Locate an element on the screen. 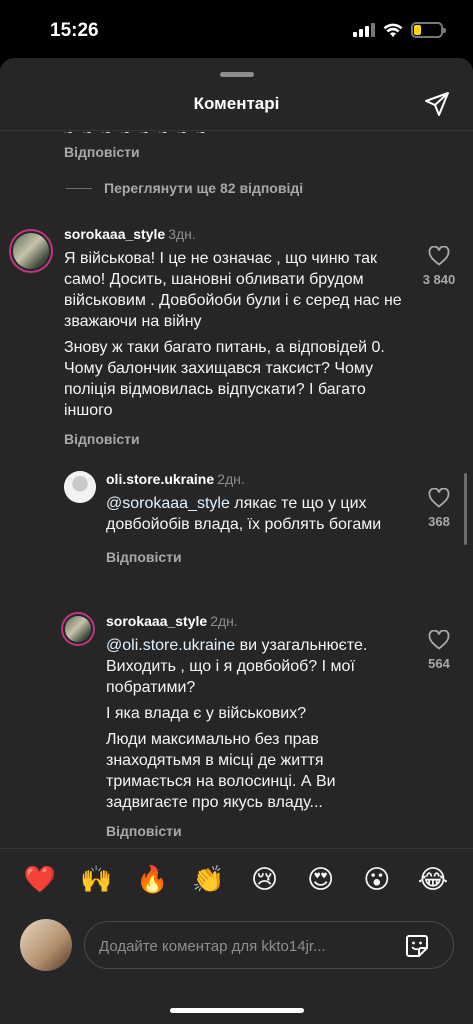  like-count: 564 is located at coordinates (439, 663).